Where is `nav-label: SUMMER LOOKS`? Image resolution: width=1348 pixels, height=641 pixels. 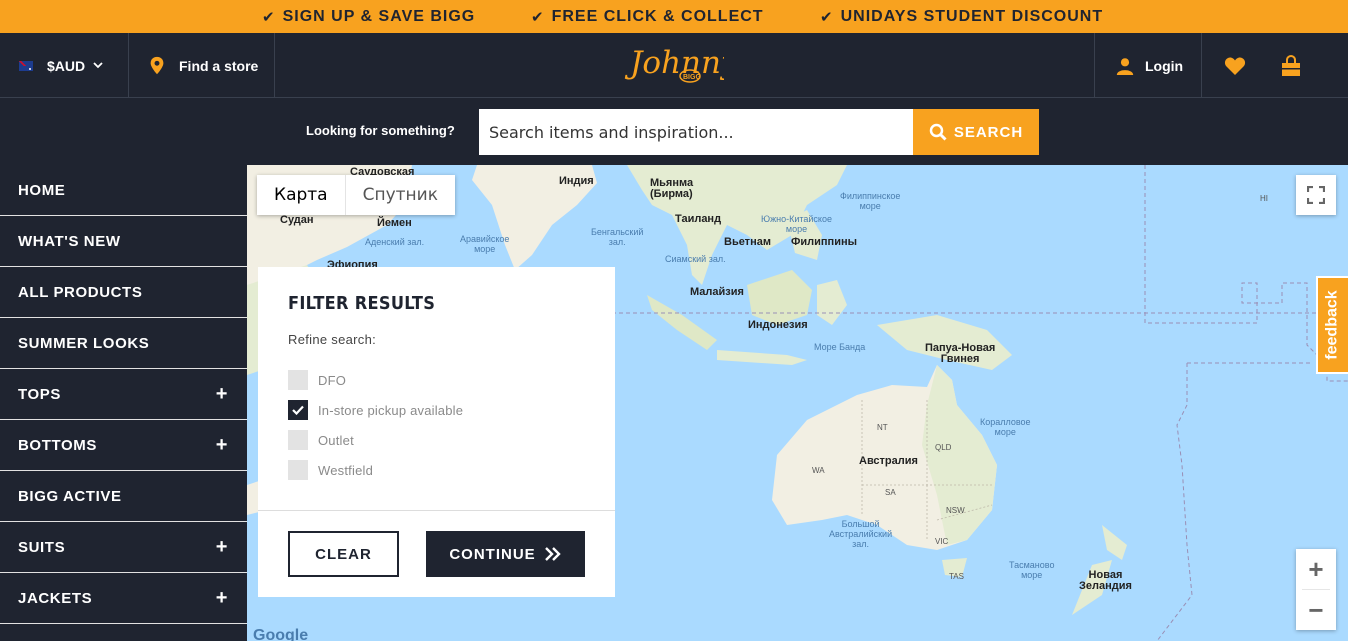 nav-label: SUMMER LOOKS is located at coordinates (84, 343).